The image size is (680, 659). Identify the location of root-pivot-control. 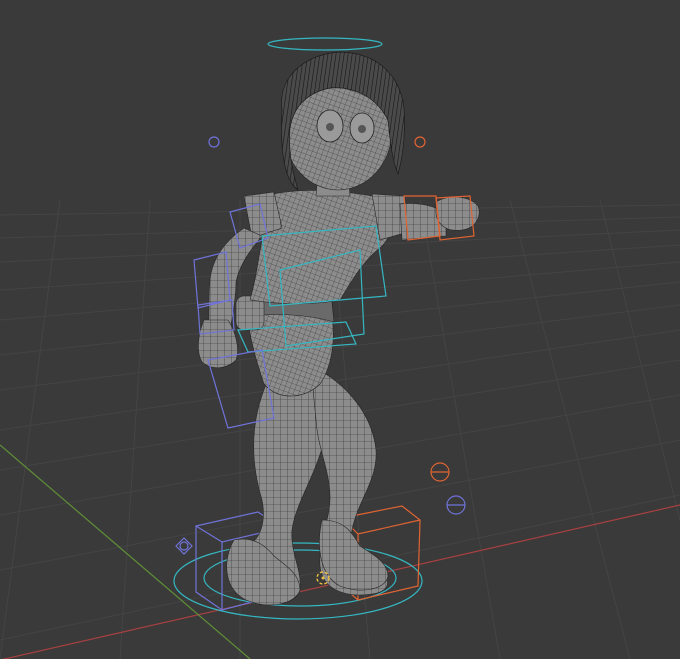
(184, 546).